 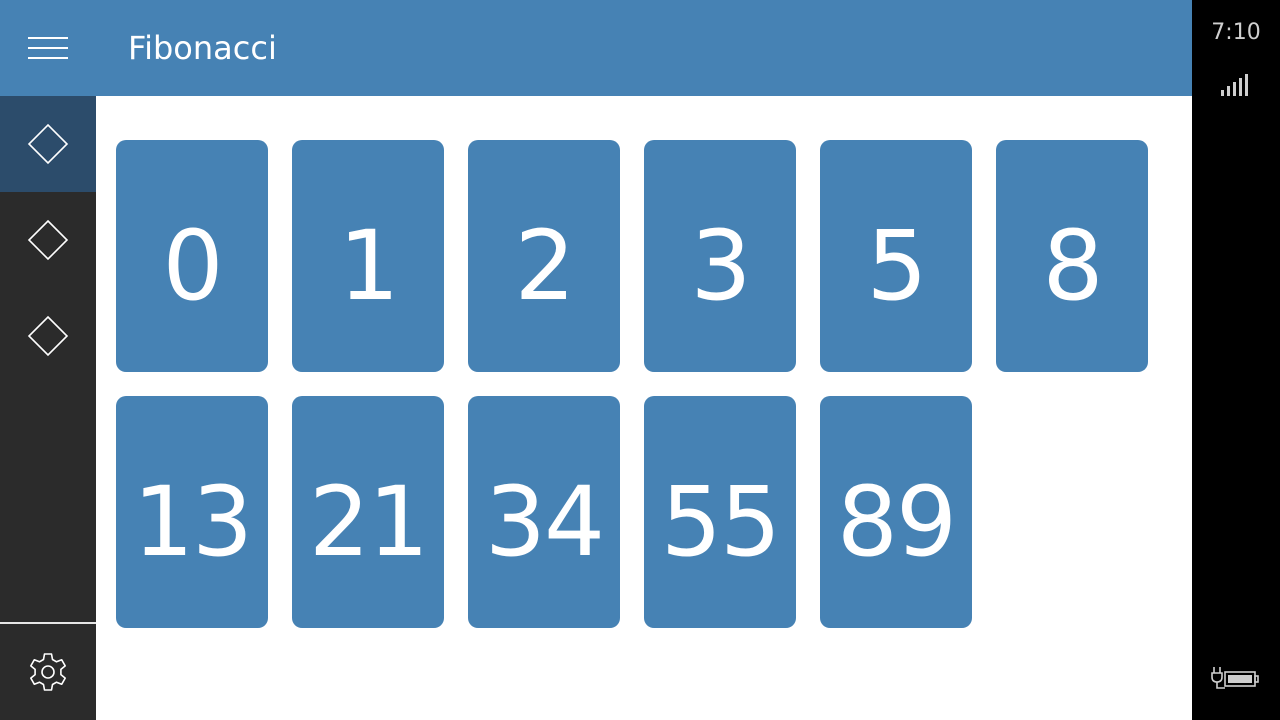 I want to click on number-tile: 2, so click(x=544, y=256).